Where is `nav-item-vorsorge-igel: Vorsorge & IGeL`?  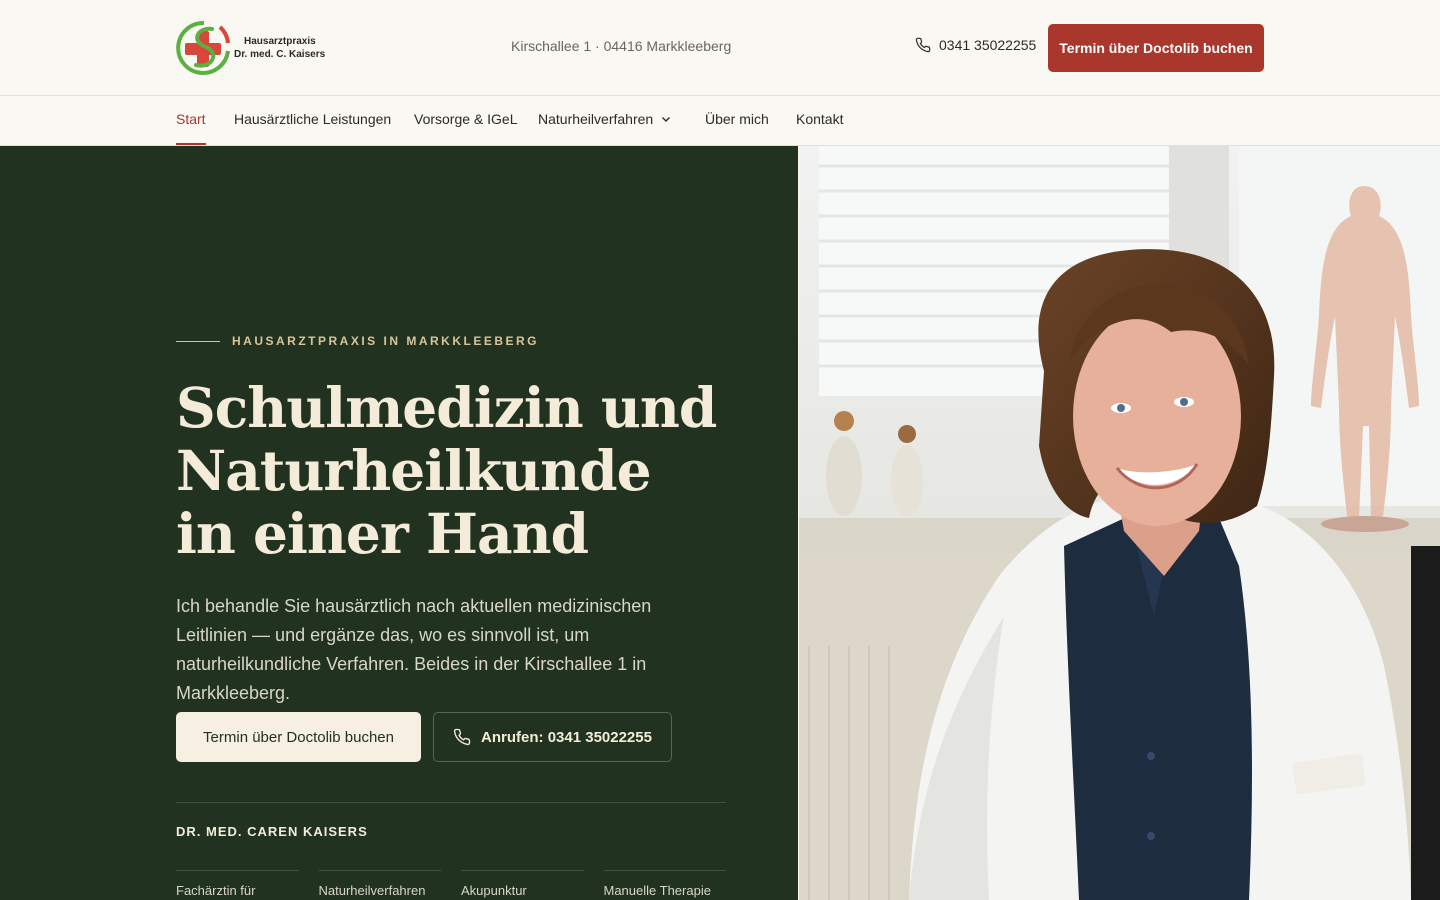
nav-item-vorsorge-igel: Vorsorge & IGeL is located at coordinates (466, 119).